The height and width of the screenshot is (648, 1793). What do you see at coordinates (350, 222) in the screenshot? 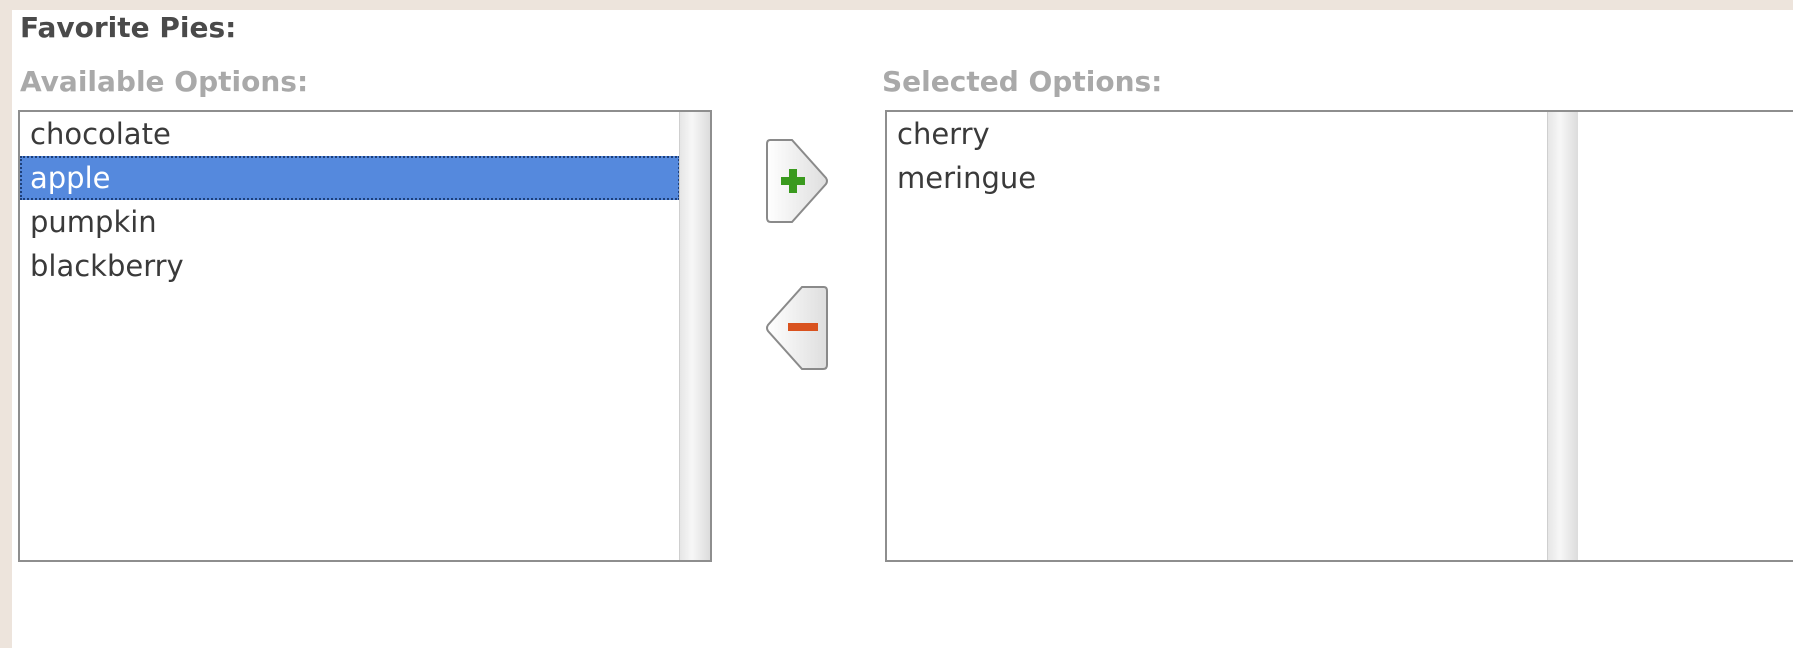
I see `available-option: pumpkin` at bounding box center [350, 222].